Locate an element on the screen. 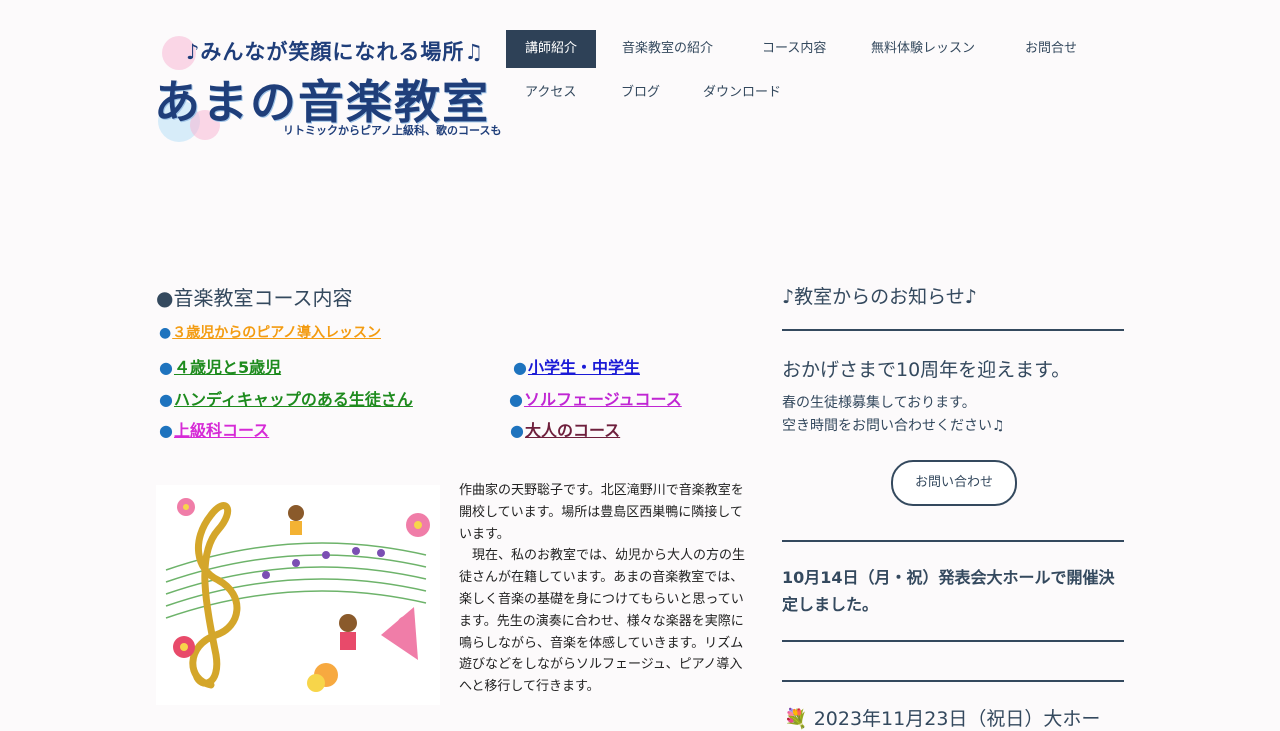 This screenshot has height=731, width=1280. site-subtitle: リトミックからピアノ上級科、歌のコースも is located at coordinates (392, 130).